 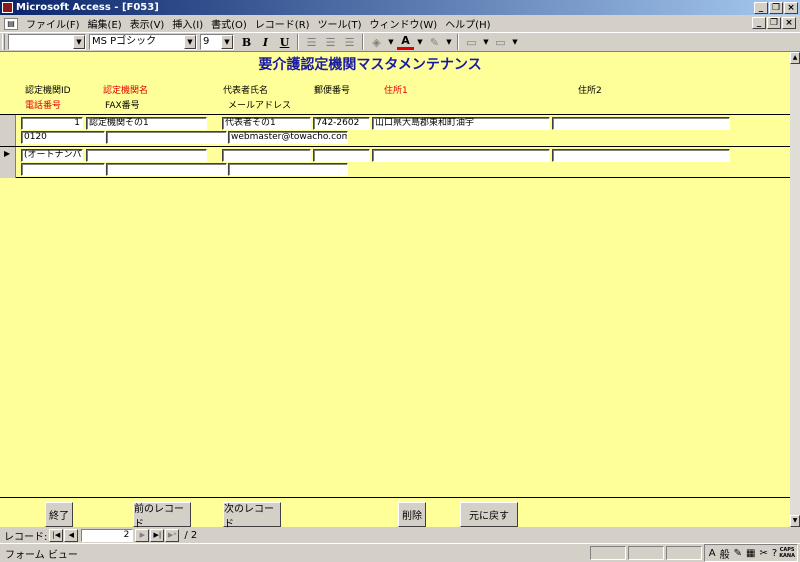 What do you see at coordinates (288, 169) in the screenshot?
I see `email-field` at bounding box center [288, 169].